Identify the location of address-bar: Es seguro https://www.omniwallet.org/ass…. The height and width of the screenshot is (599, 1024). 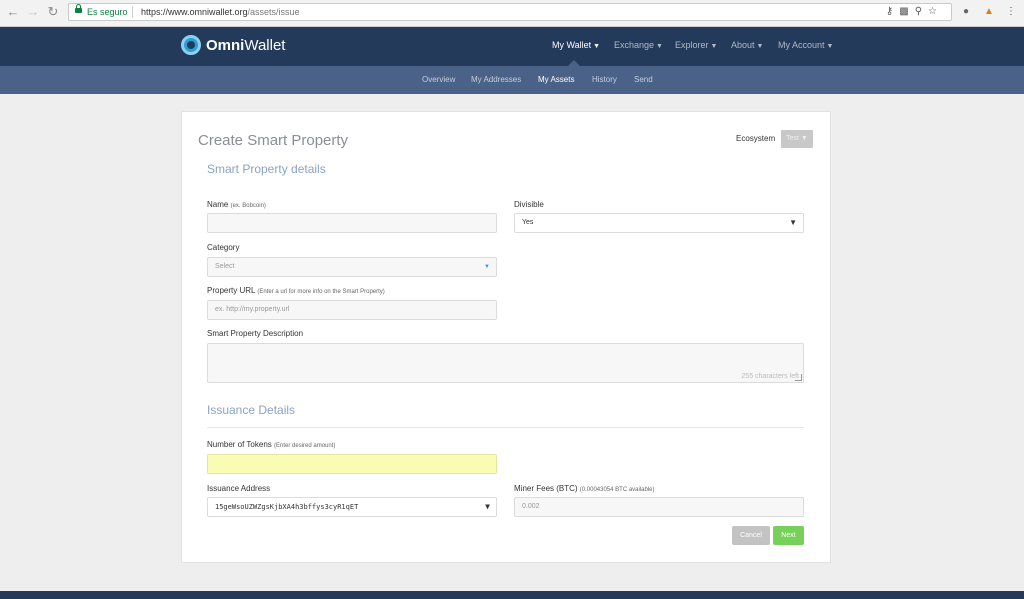
(510, 12).